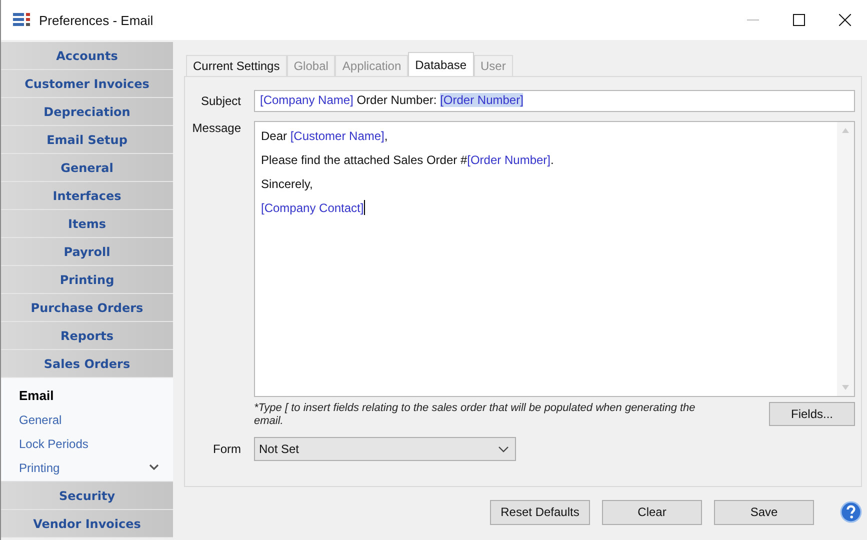  I want to click on sidebar-item: Interfaces, so click(87, 196).